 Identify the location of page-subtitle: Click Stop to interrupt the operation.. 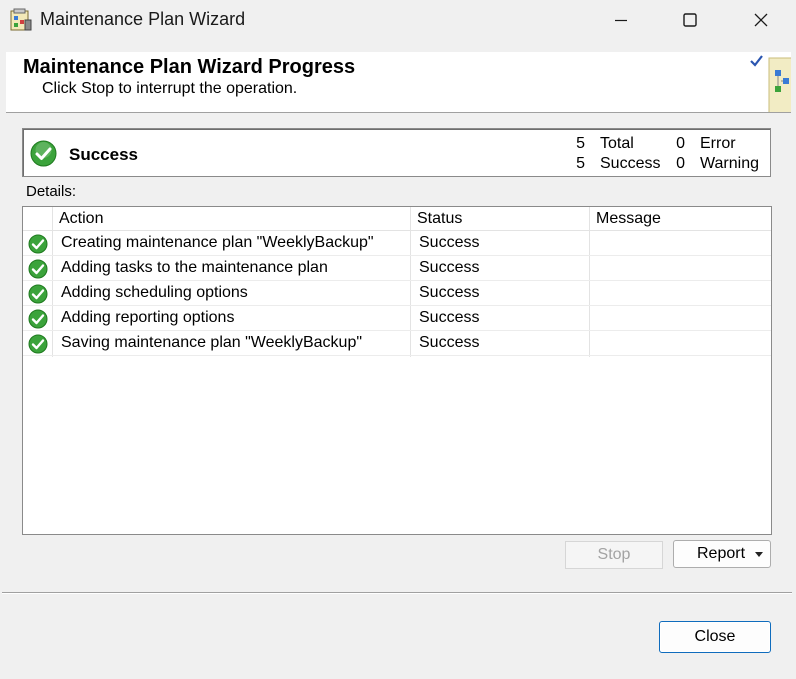
(170, 88).